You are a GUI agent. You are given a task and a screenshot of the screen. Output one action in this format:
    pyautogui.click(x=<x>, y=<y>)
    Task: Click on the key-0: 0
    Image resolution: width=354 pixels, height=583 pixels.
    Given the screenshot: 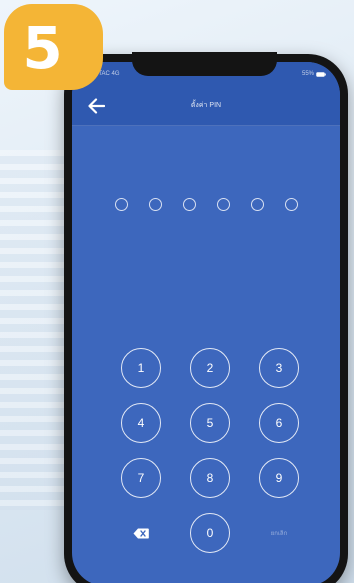 What is the action you would take?
    pyautogui.click(x=210, y=533)
    